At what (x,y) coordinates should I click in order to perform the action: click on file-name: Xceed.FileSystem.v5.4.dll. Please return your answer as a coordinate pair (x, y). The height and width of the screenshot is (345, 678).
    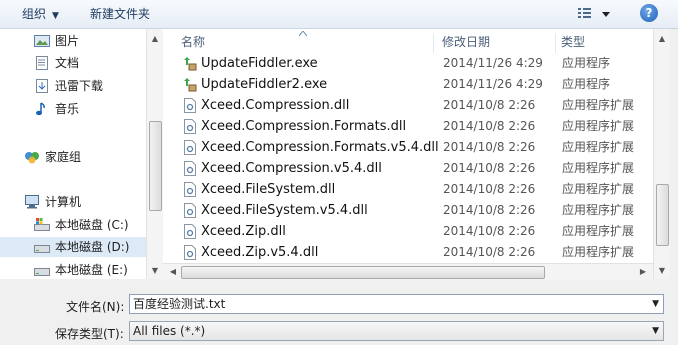
    Looking at the image, I should click on (284, 210).